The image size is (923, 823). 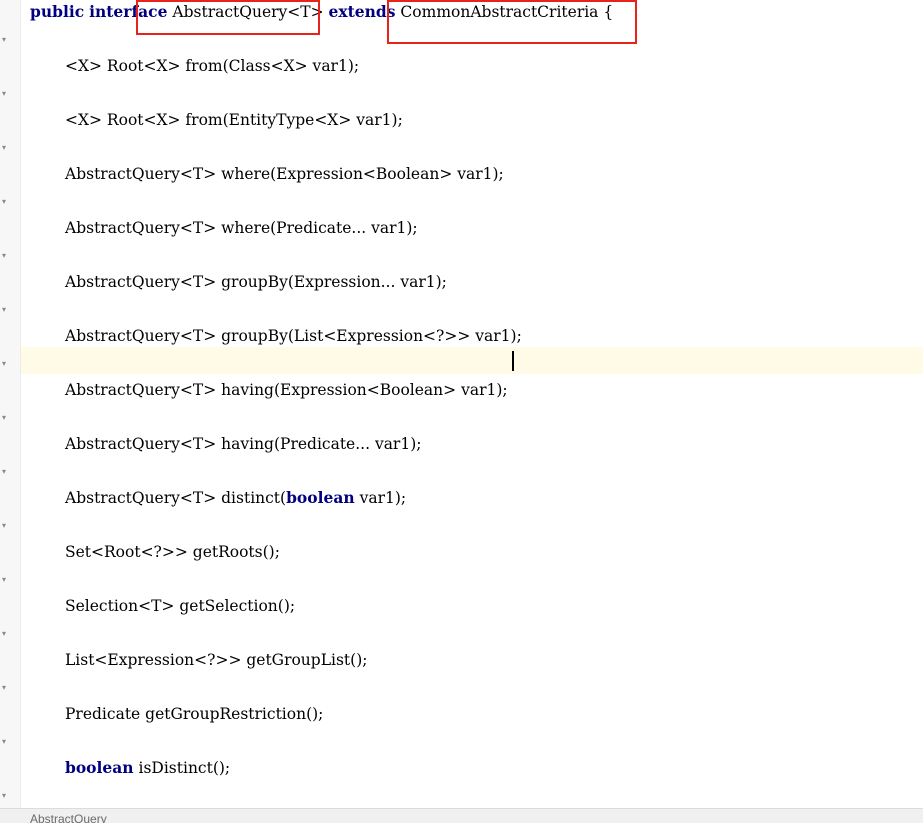 I want to click on code-line: <X> Root<X> from(EntityType<X> var1);, so click(x=234, y=120).